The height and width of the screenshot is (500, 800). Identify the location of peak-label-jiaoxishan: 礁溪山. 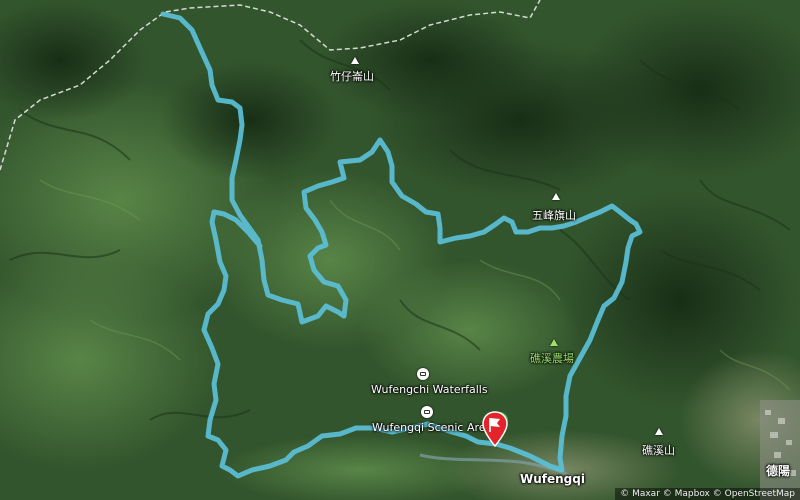
(658, 450).